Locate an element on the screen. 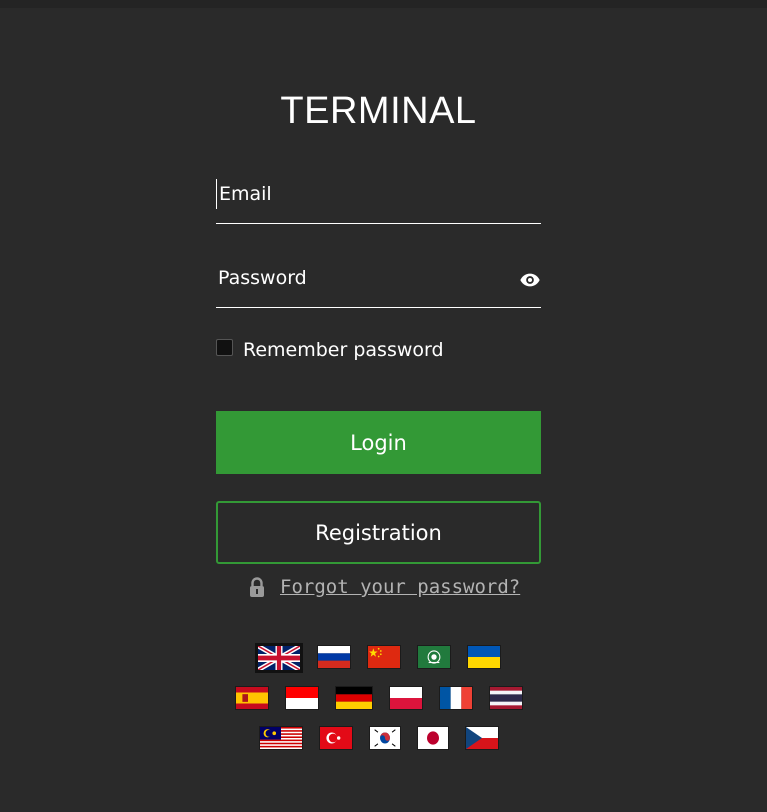 This screenshot has width=767, height=812. flag-de-icon is located at coordinates (353, 698).